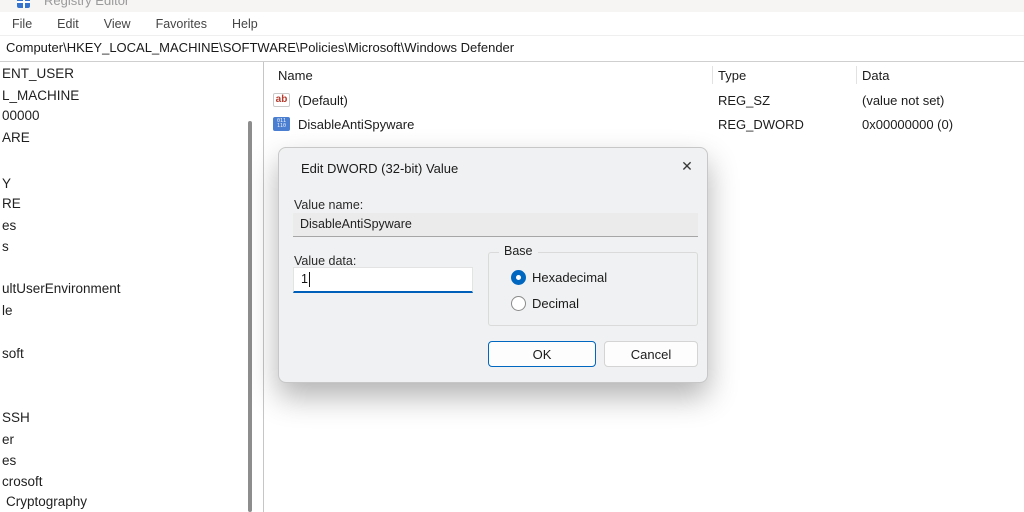 This screenshot has height=512, width=1024. Describe the element at coordinates (245, 24) in the screenshot. I see `menu-help: Help` at that location.